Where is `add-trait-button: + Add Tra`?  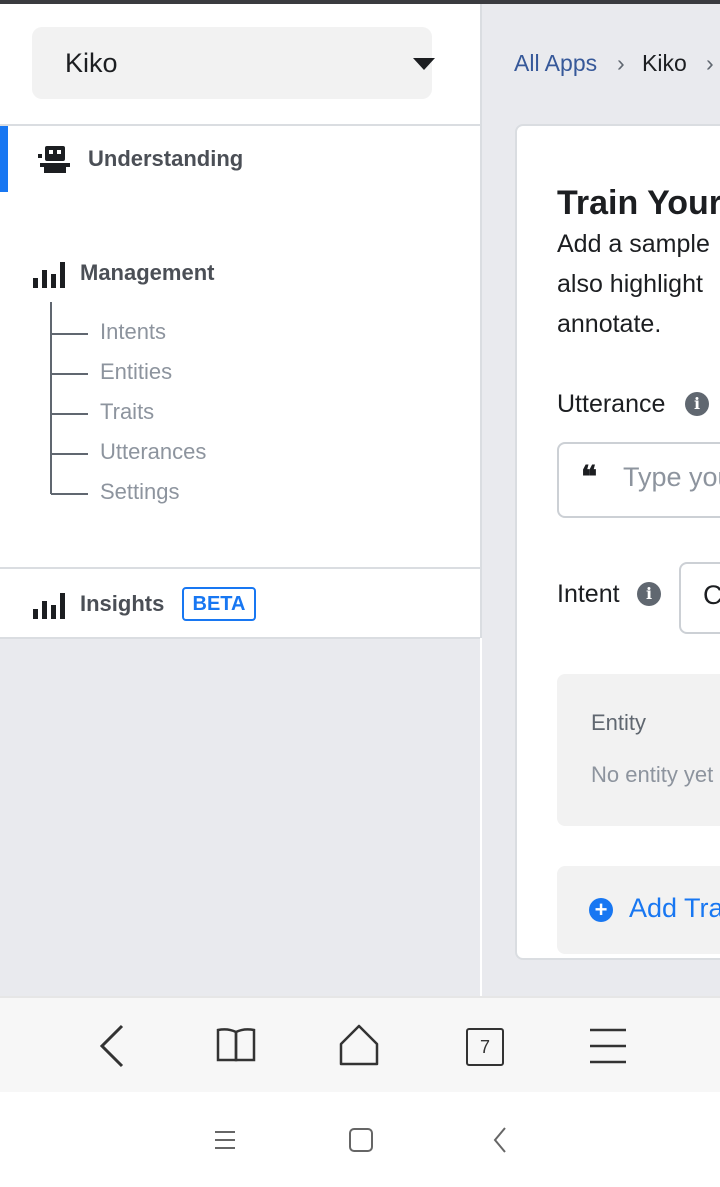 add-trait-button: + Add Tra is located at coordinates (638, 910).